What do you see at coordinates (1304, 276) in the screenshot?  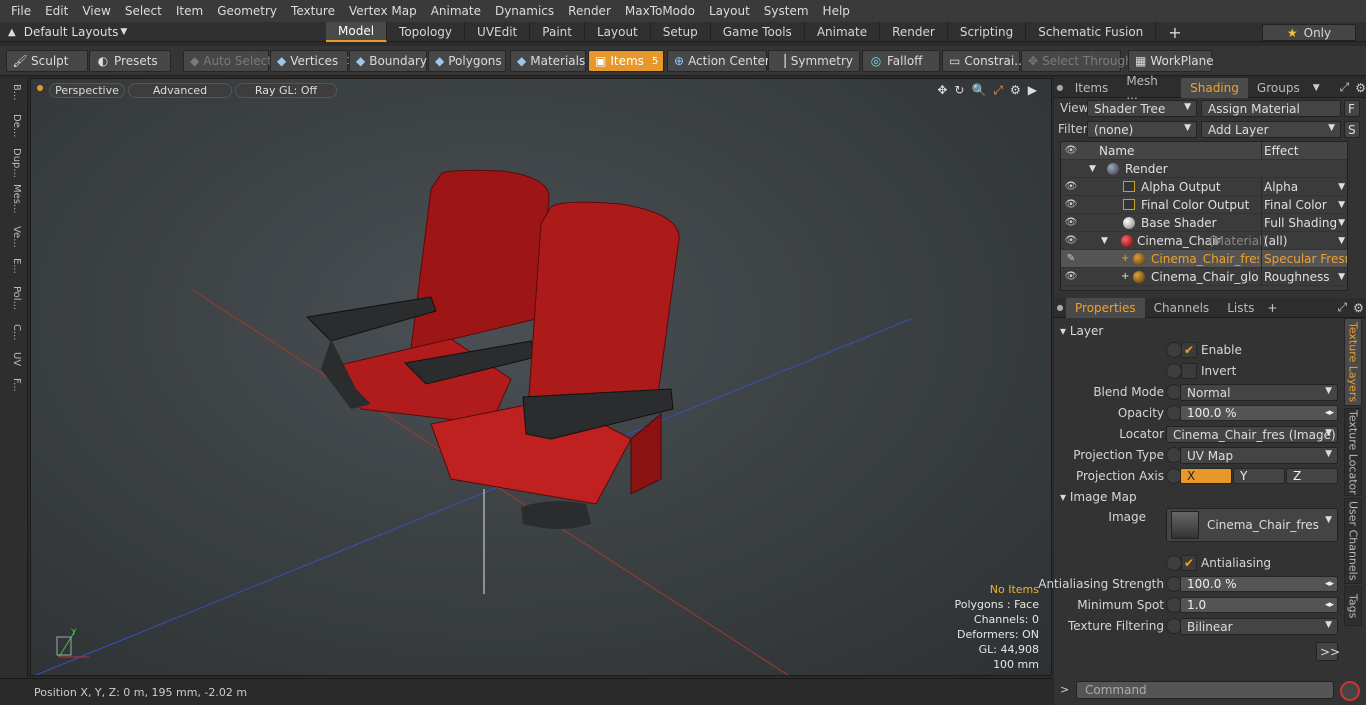 I see `row-effect: Roughness ▼` at bounding box center [1304, 276].